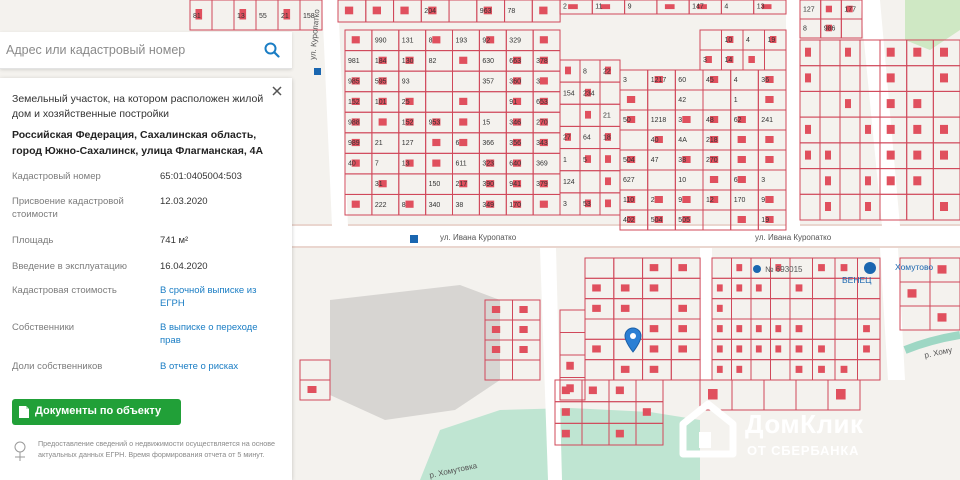 The image size is (960, 480). Describe the element at coordinates (542, 164) in the screenshot. I see `parcel-number: 369` at that location.